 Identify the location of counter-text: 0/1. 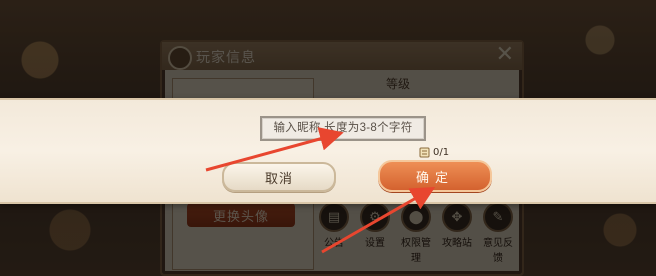
(441, 152).